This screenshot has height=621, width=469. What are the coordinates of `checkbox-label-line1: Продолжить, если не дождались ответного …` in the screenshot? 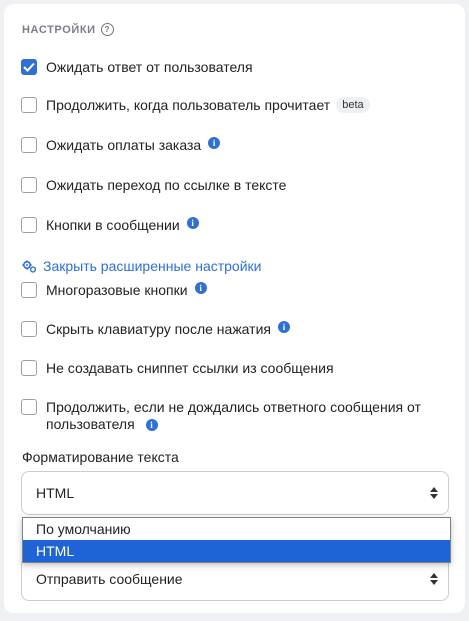 It's located at (233, 407).